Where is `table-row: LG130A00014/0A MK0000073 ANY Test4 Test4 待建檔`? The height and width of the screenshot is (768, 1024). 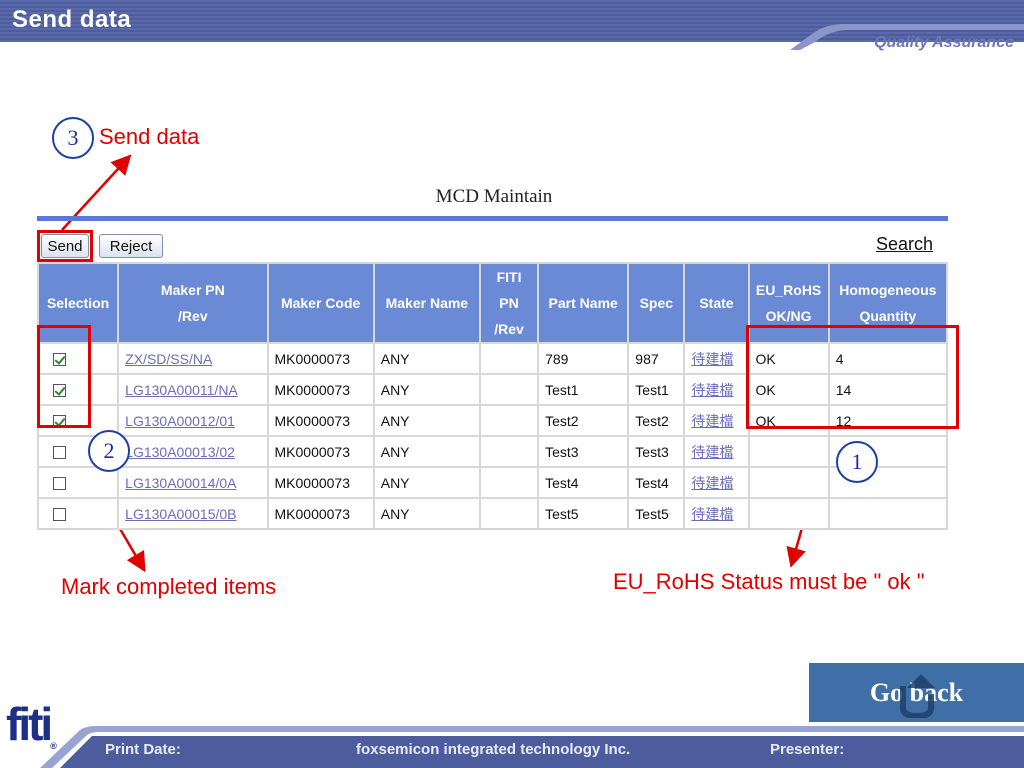
table-row: LG130A00014/0A MK0000073 ANY Test4 Test4 待建檔 is located at coordinates (492, 482).